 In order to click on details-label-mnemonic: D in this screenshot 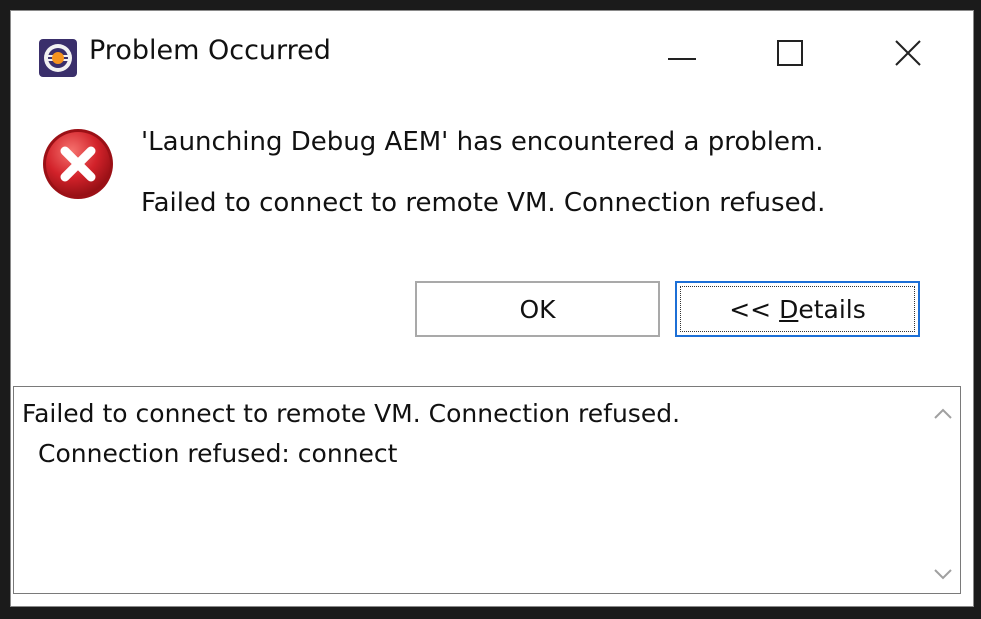, I will do `click(789, 309)`.